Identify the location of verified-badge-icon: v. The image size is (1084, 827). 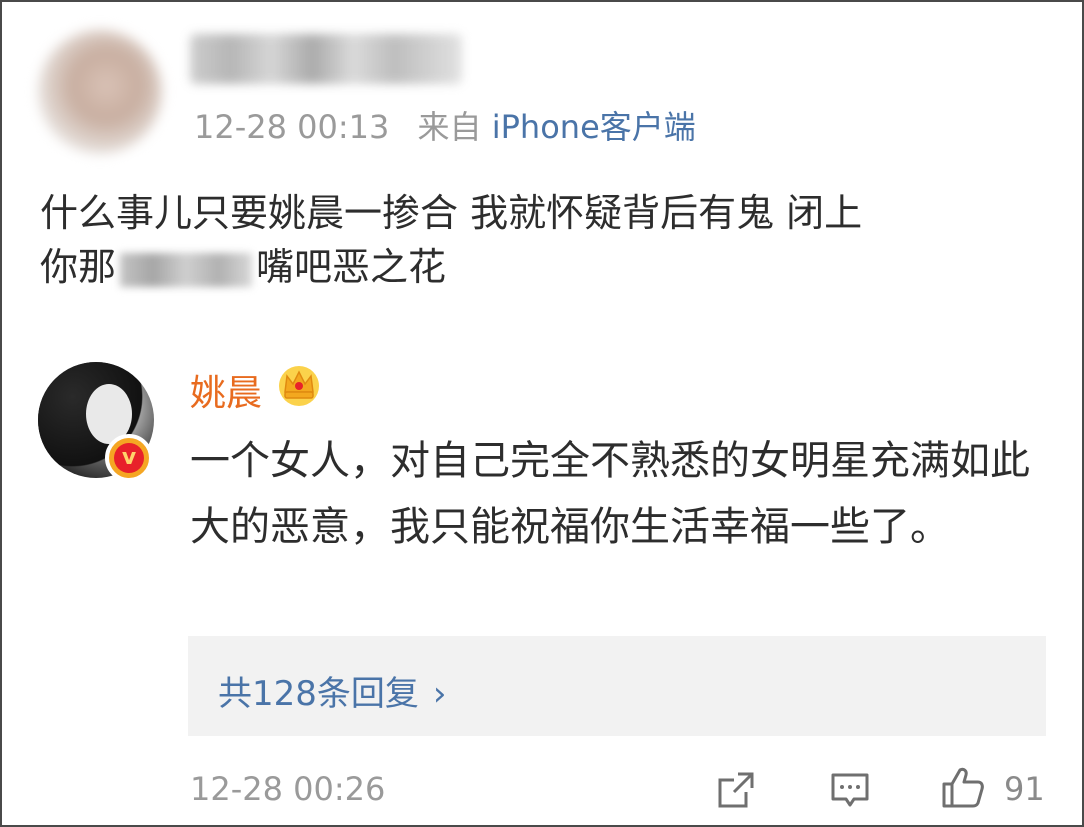
(129, 458).